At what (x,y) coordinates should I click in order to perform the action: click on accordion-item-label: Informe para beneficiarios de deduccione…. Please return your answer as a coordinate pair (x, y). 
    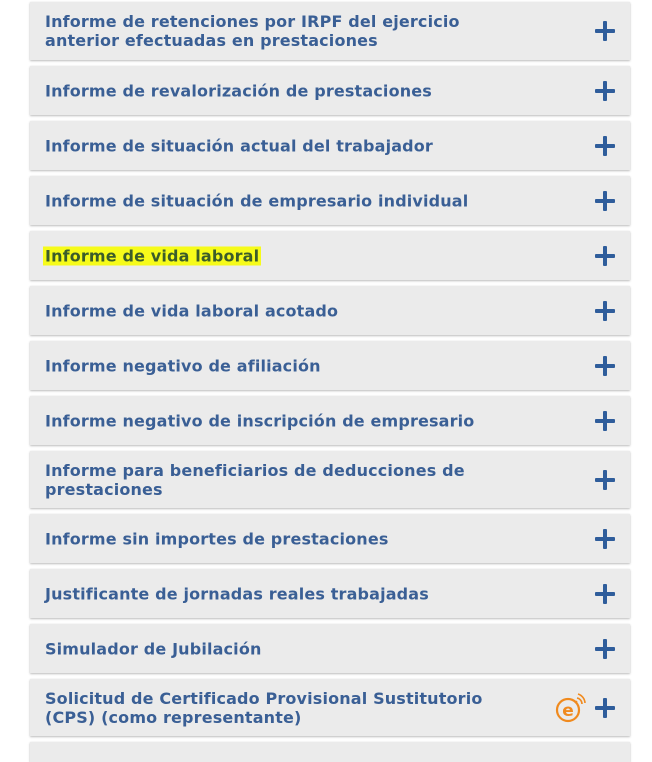
    Looking at the image, I should click on (255, 479).